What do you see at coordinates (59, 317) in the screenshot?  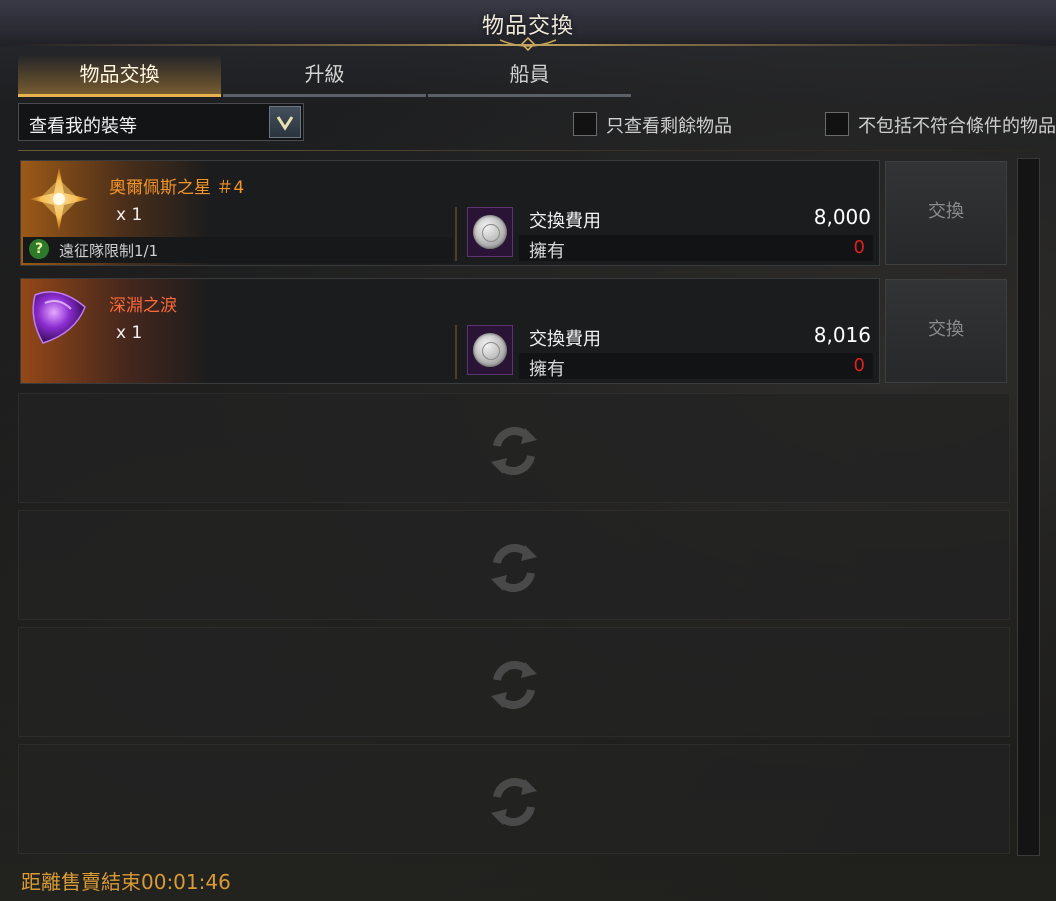 I see `purple-gem-icon` at bounding box center [59, 317].